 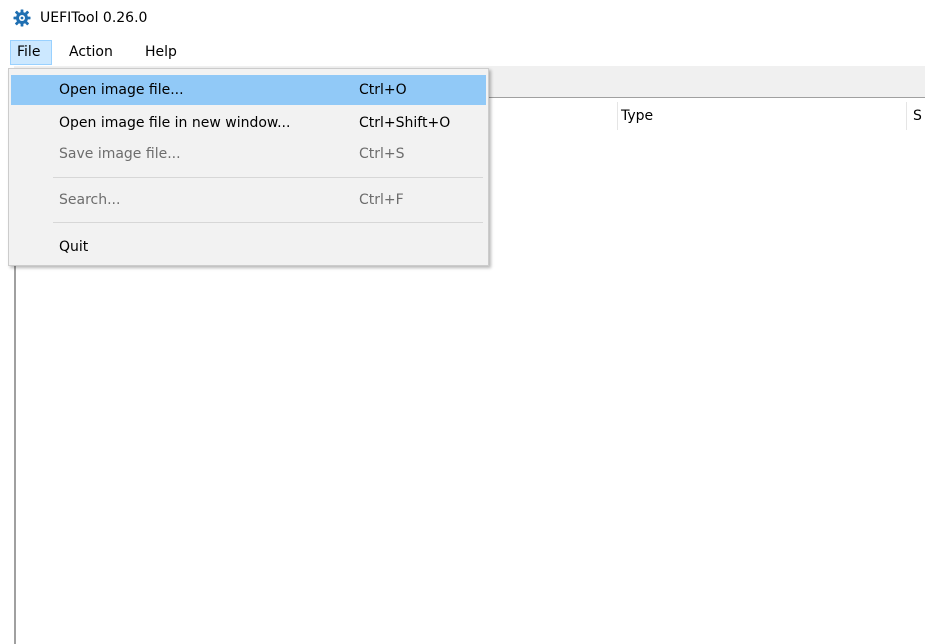 I want to click on menu-action: Action, so click(x=91, y=52).